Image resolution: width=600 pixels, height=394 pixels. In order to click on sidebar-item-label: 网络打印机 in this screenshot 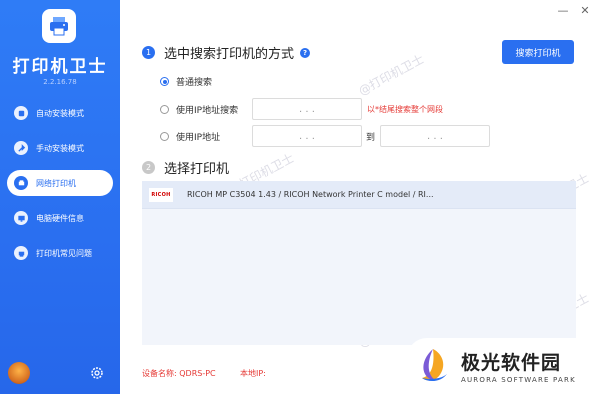, I will do `click(56, 183)`.